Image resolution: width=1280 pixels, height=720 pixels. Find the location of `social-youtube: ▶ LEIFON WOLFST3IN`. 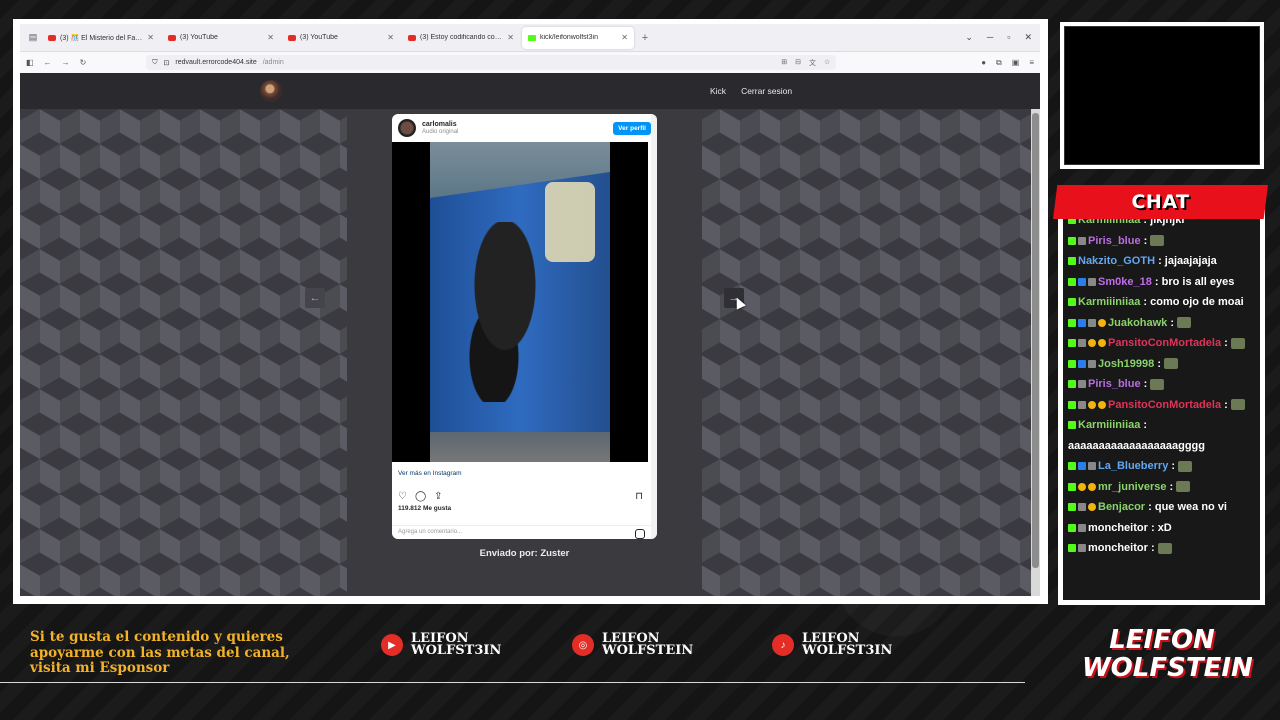

social-youtube: ▶ LEIFON WOLFST3IN is located at coordinates (441, 644).